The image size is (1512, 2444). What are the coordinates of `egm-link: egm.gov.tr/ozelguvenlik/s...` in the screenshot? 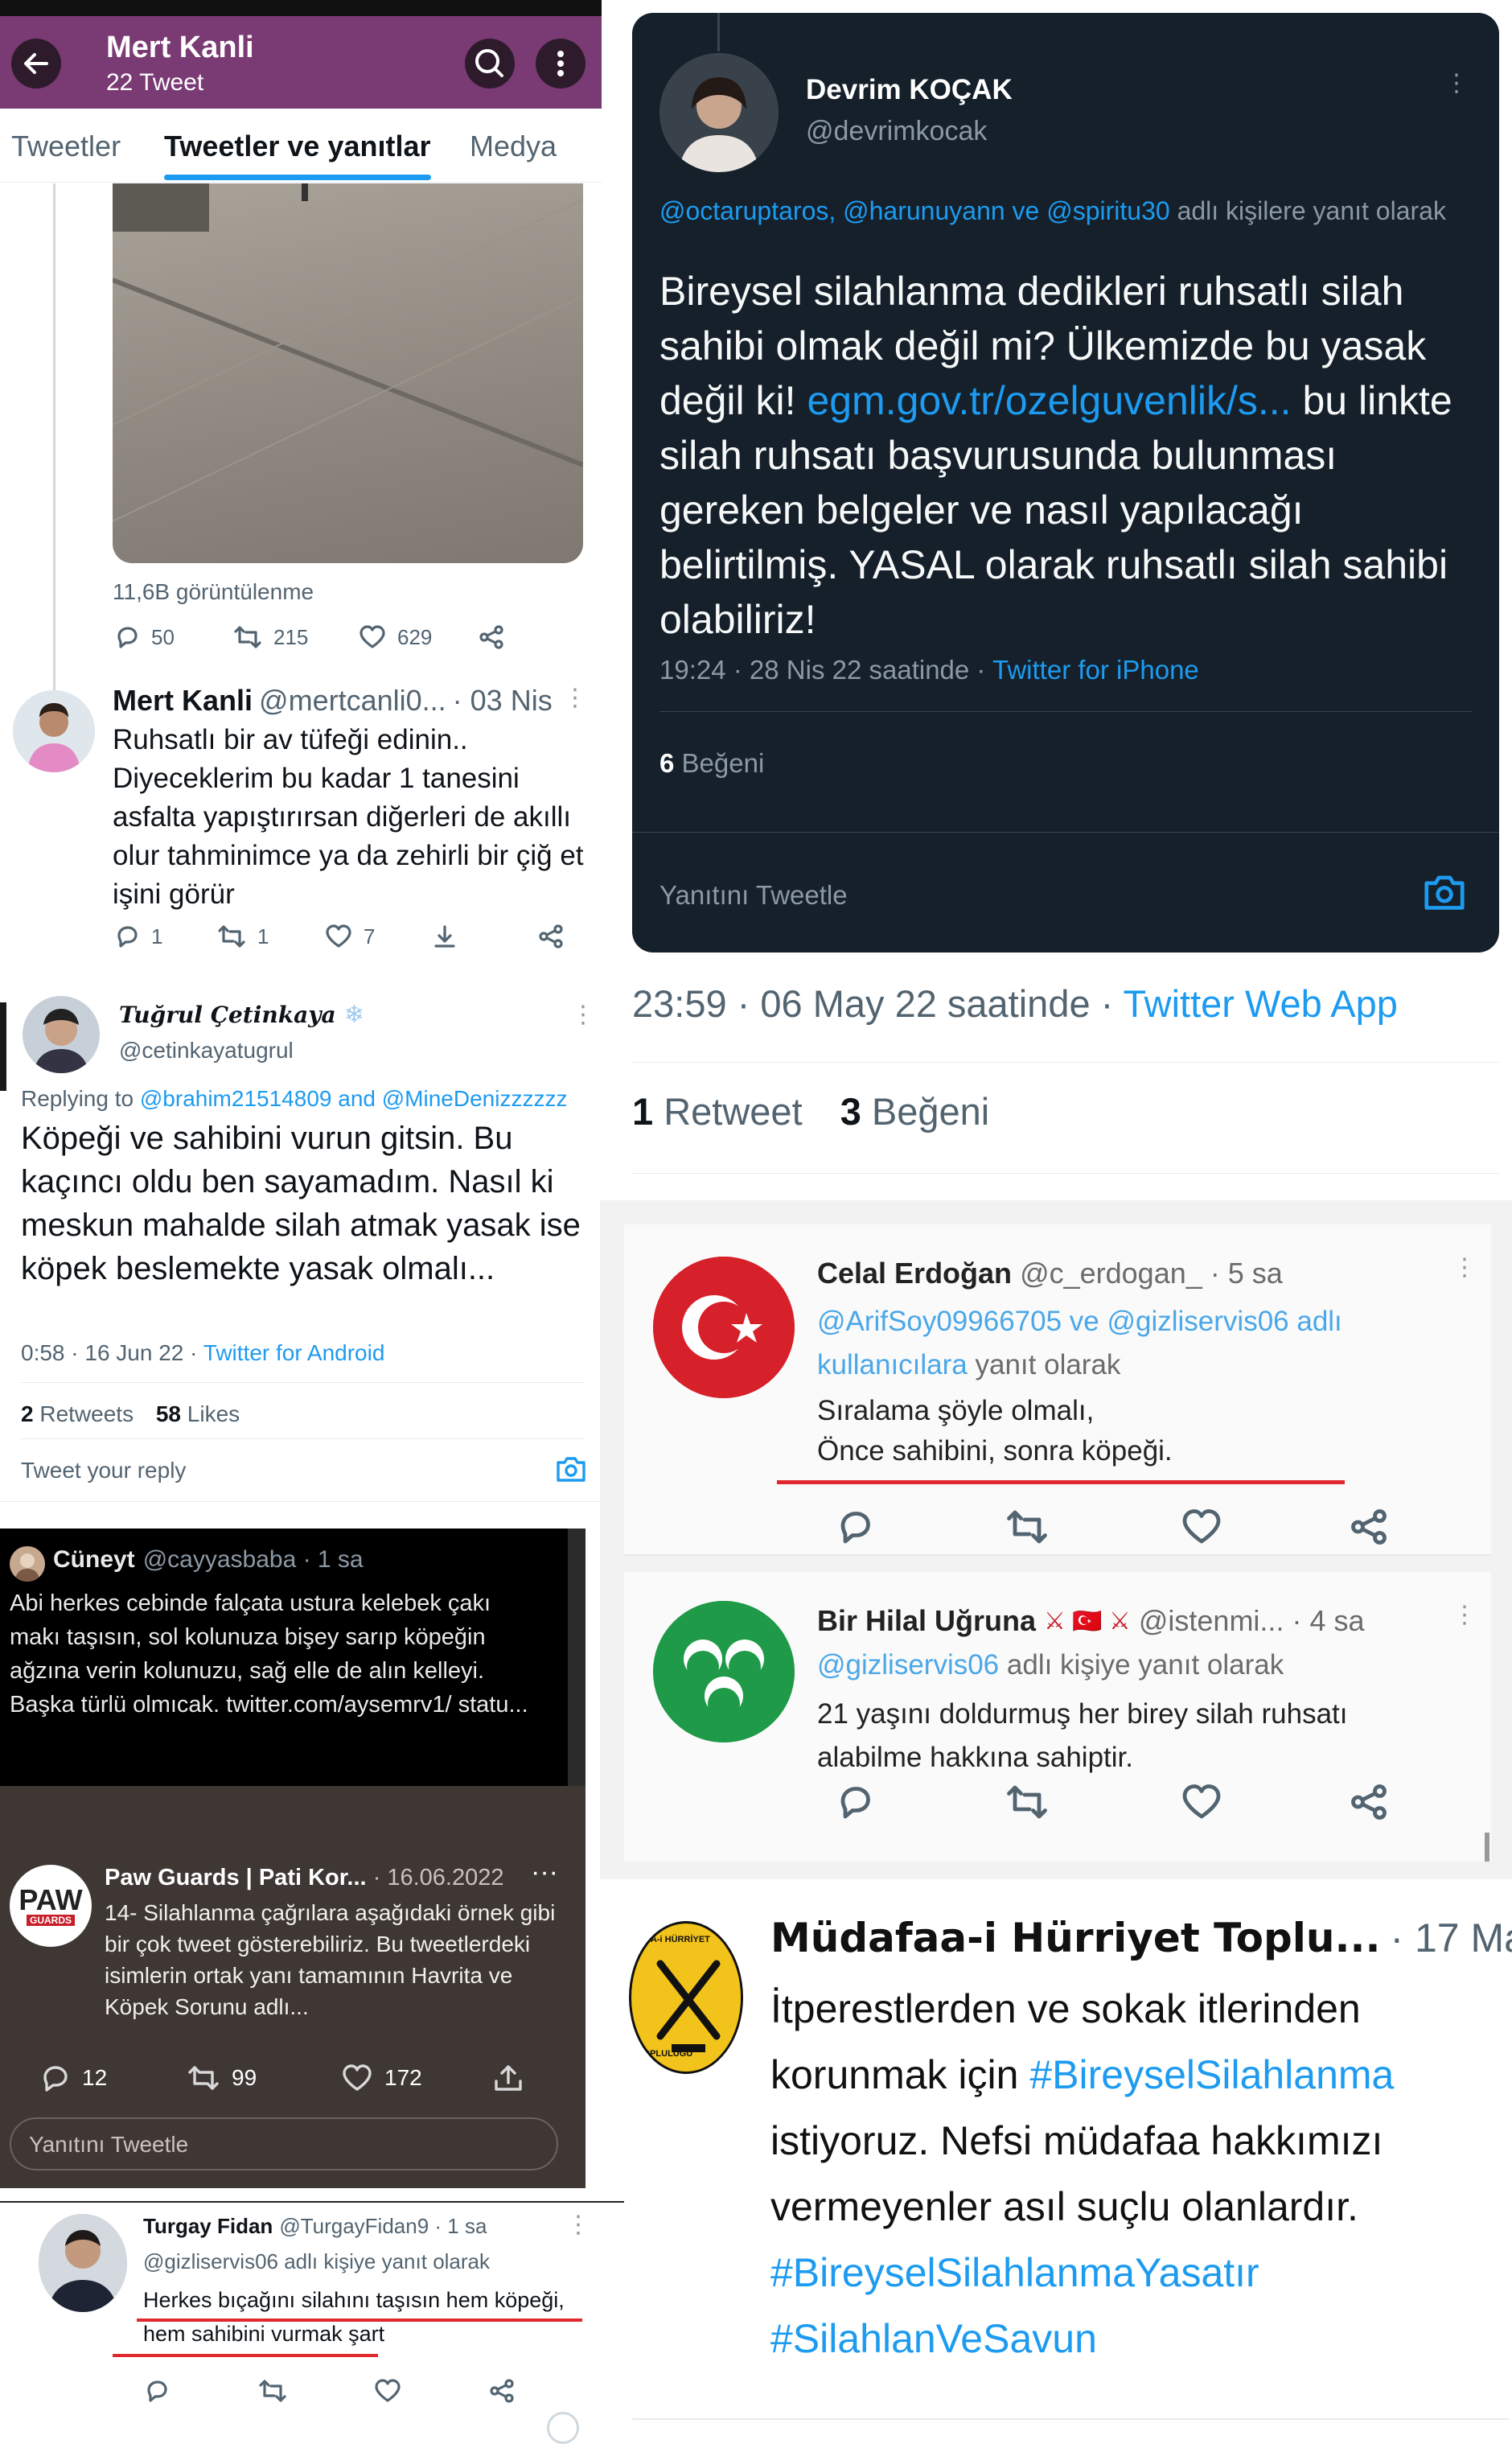 It's located at (1049, 400).